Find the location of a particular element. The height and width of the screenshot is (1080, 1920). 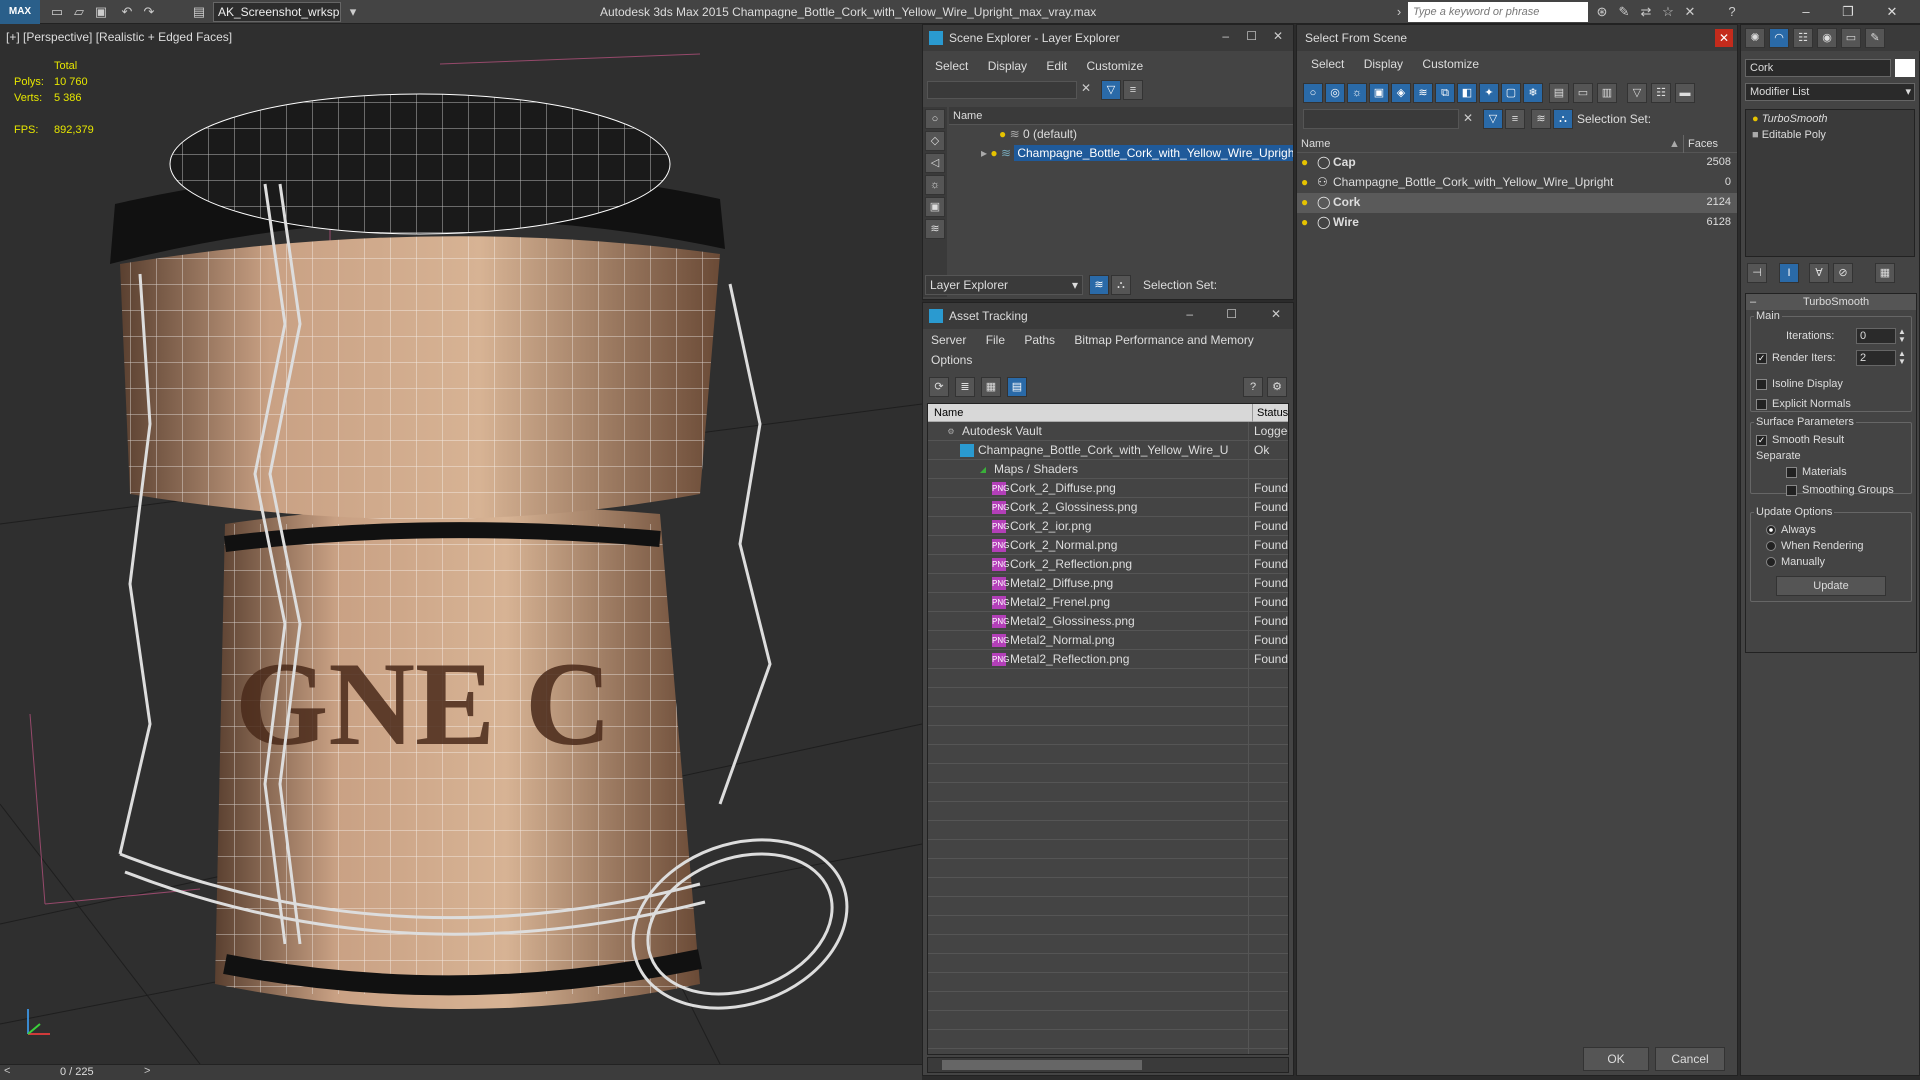

lights-filter-icon: ☼ is located at coordinates (1357, 93).